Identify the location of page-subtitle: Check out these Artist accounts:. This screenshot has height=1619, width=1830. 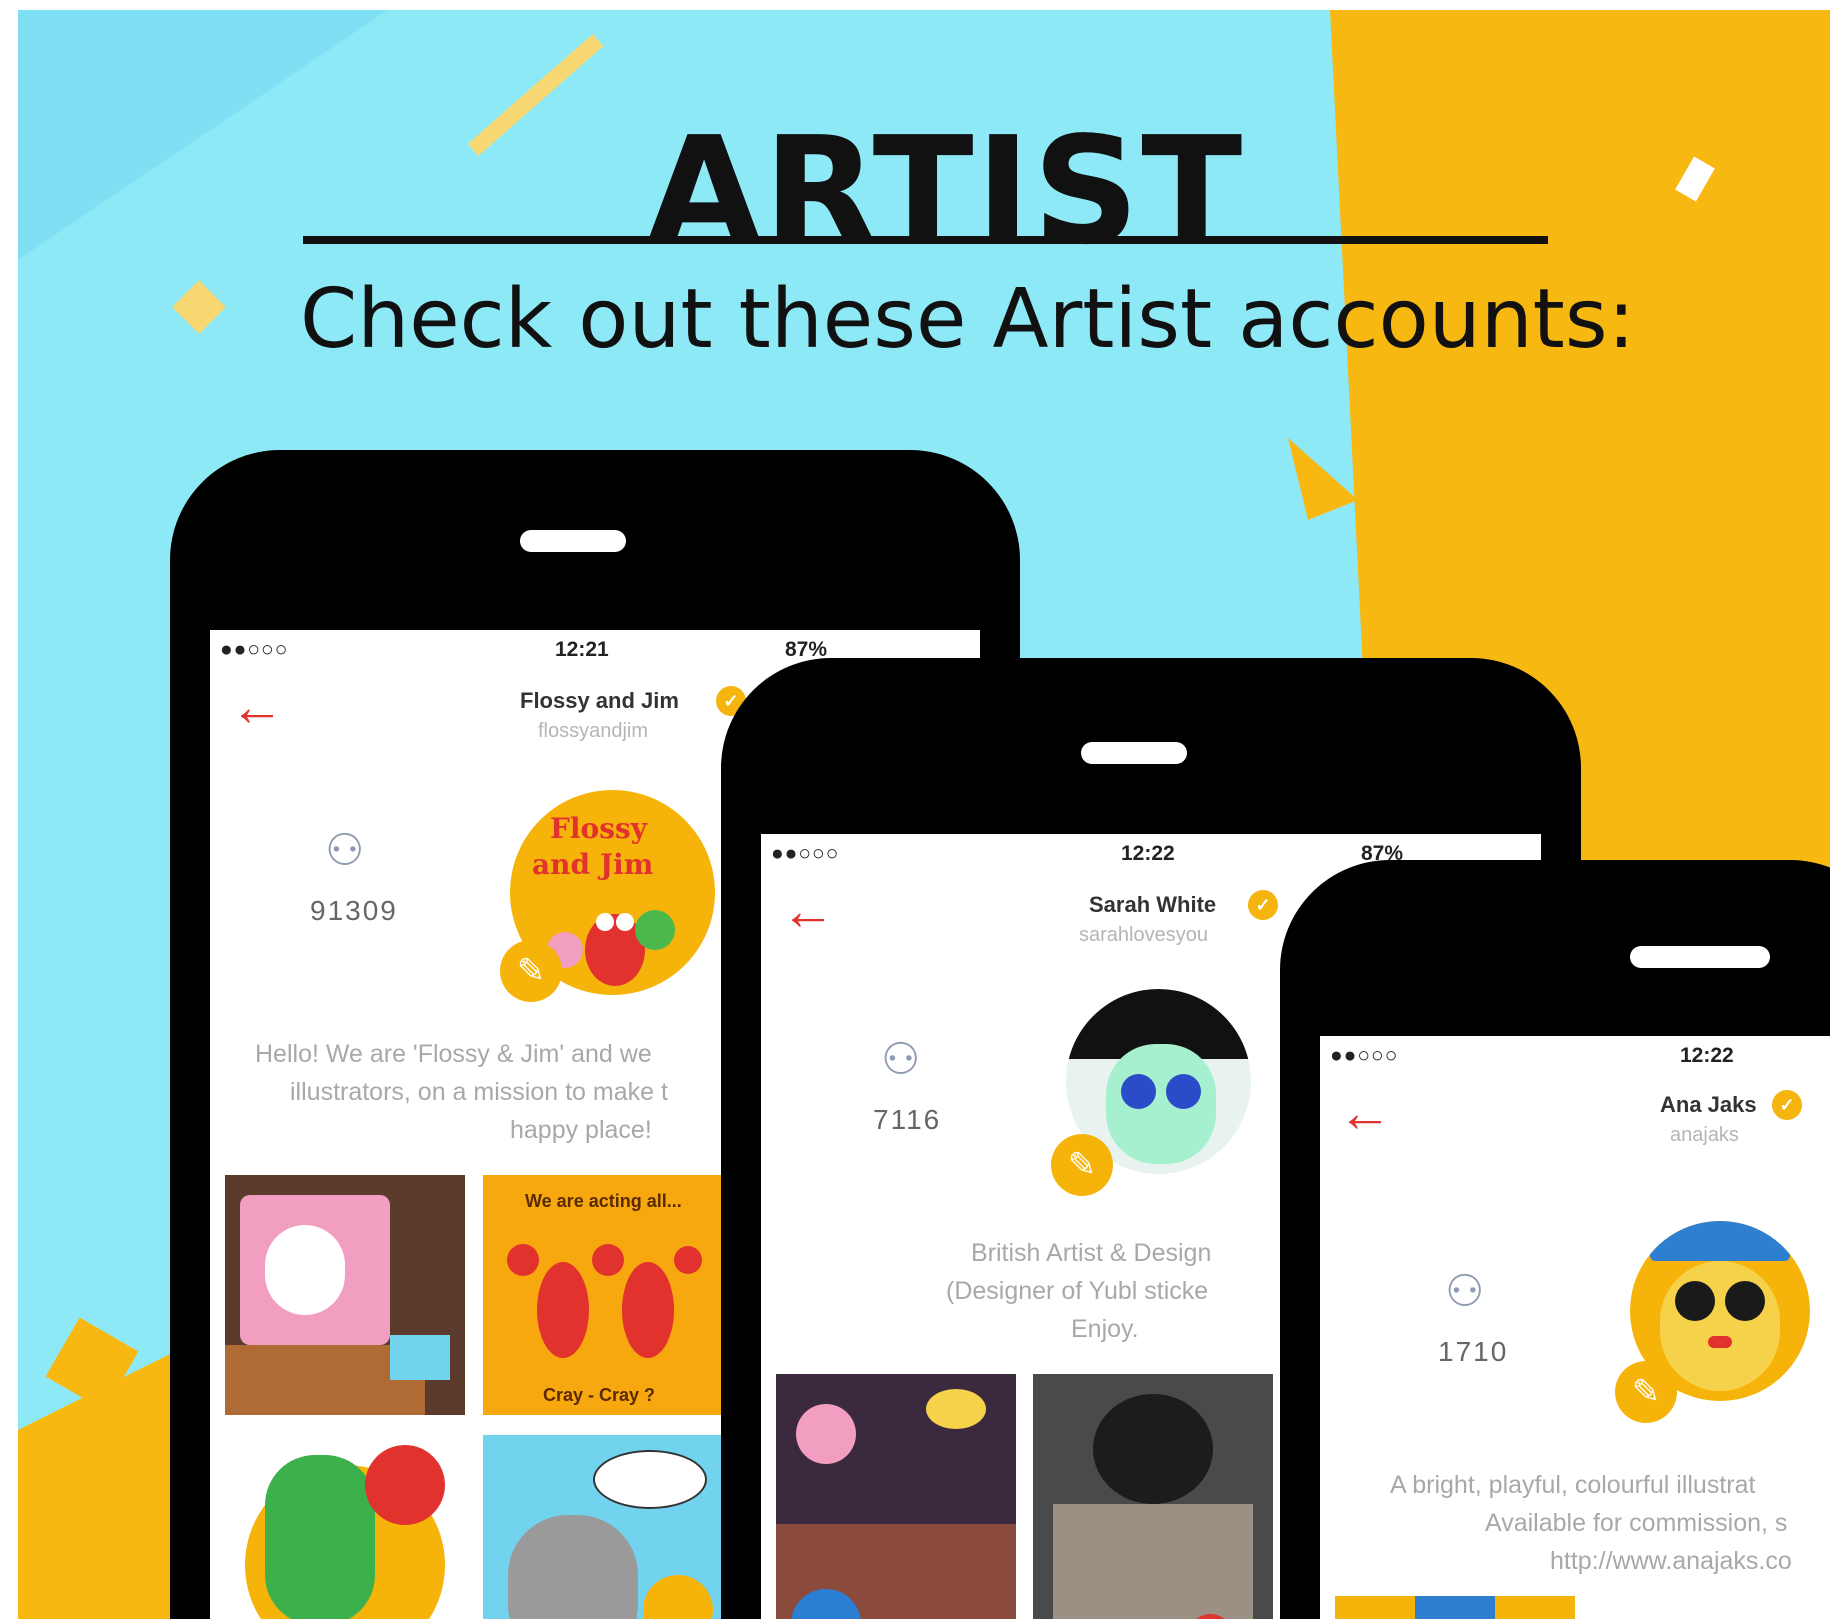
(968, 319).